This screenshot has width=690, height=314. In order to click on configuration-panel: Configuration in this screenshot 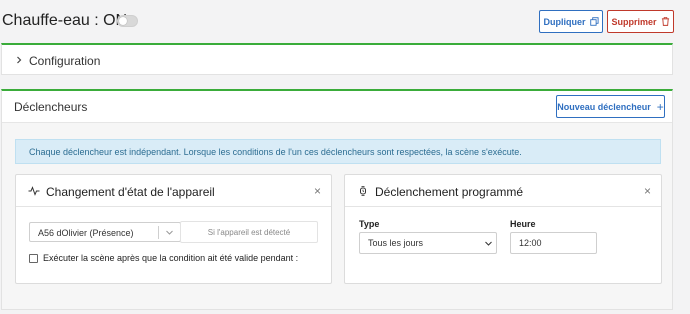, I will do `click(337, 59)`.